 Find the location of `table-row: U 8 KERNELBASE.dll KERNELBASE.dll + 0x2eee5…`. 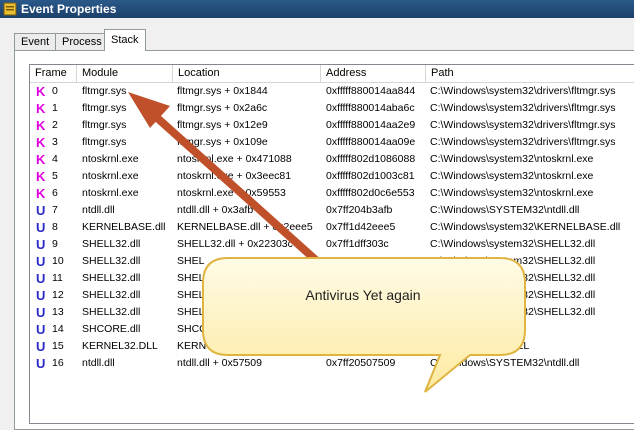

table-row: U 8 KERNELBASE.dll KERNELBASE.dll + 0x2eee5… is located at coordinates (332, 227).